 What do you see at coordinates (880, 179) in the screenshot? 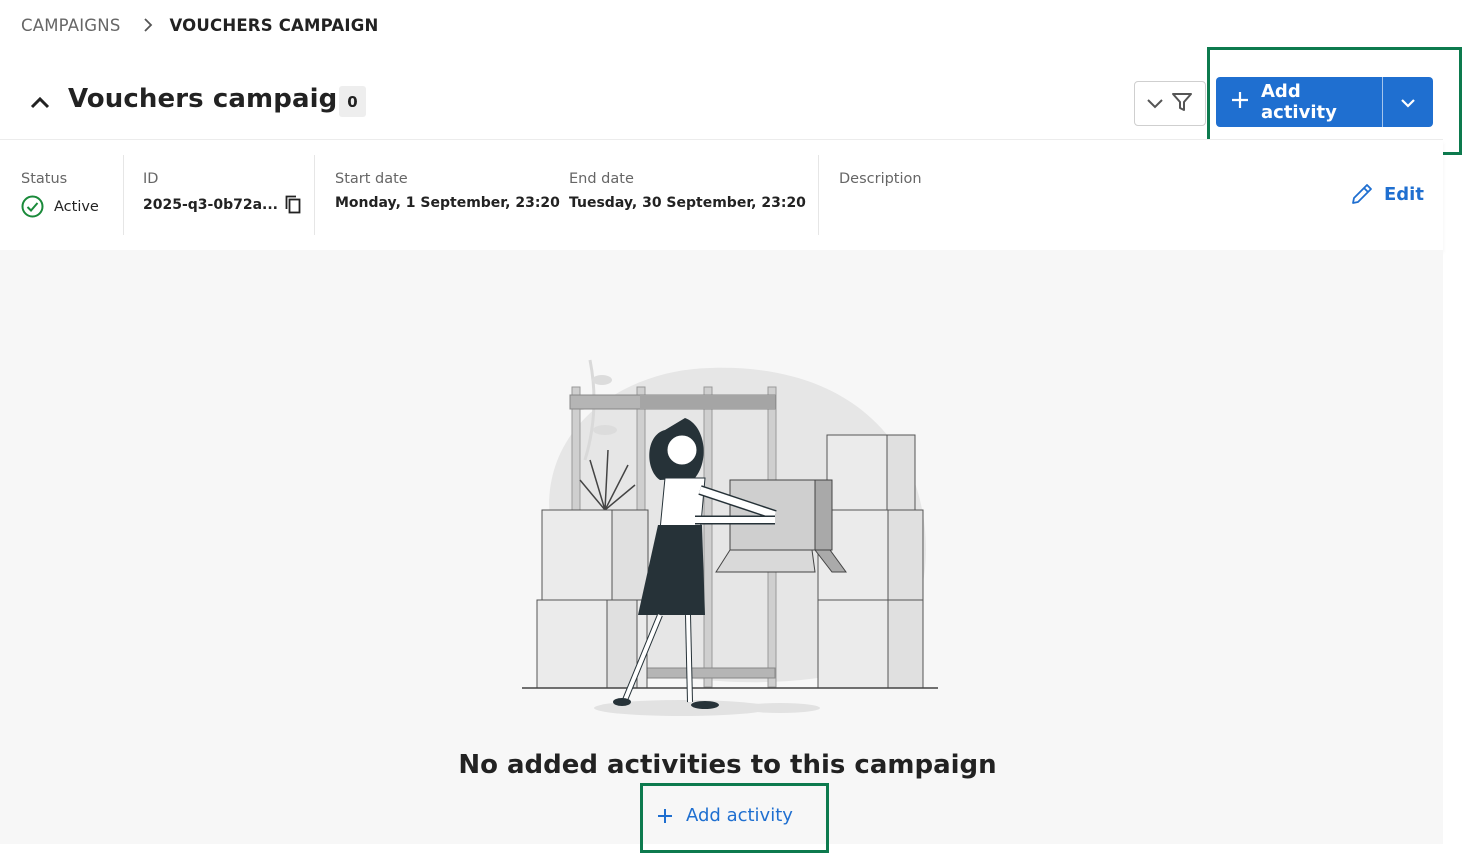
I see `description-label: Description` at bounding box center [880, 179].